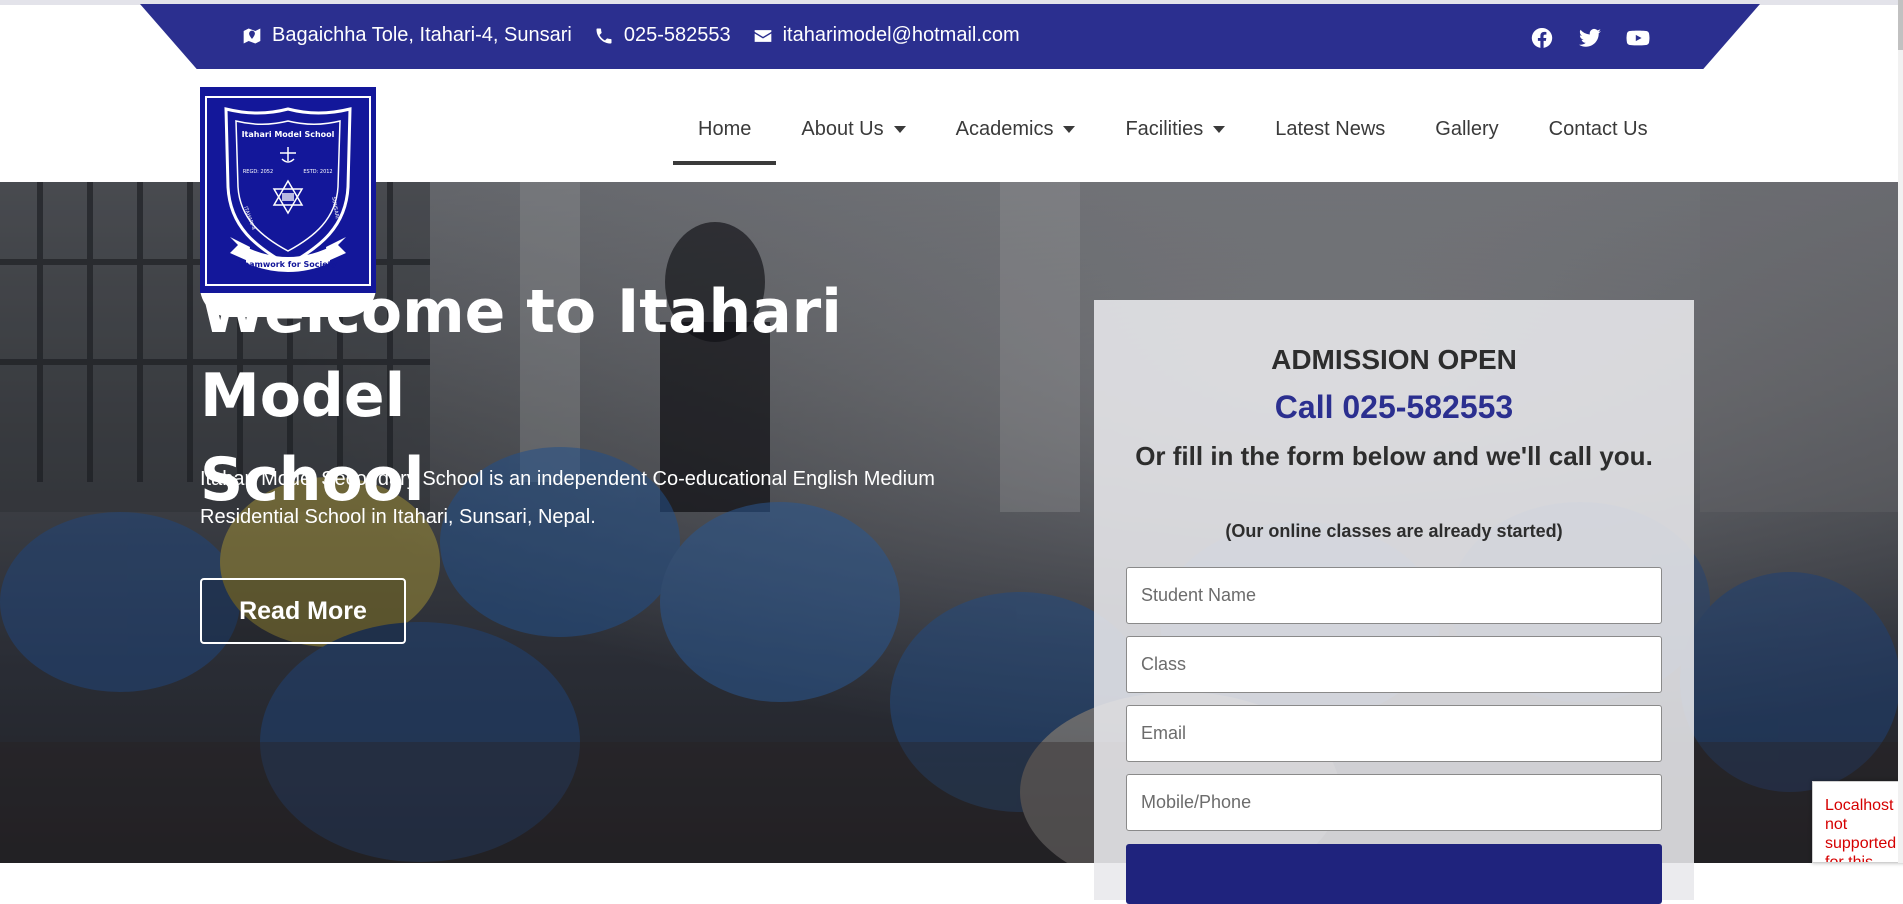 Image resolution: width=1903 pixels, height=904 pixels. What do you see at coordinates (317, 172) in the screenshot?
I see `svg-text: ESTD: 2012` at bounding box center [317, 172].